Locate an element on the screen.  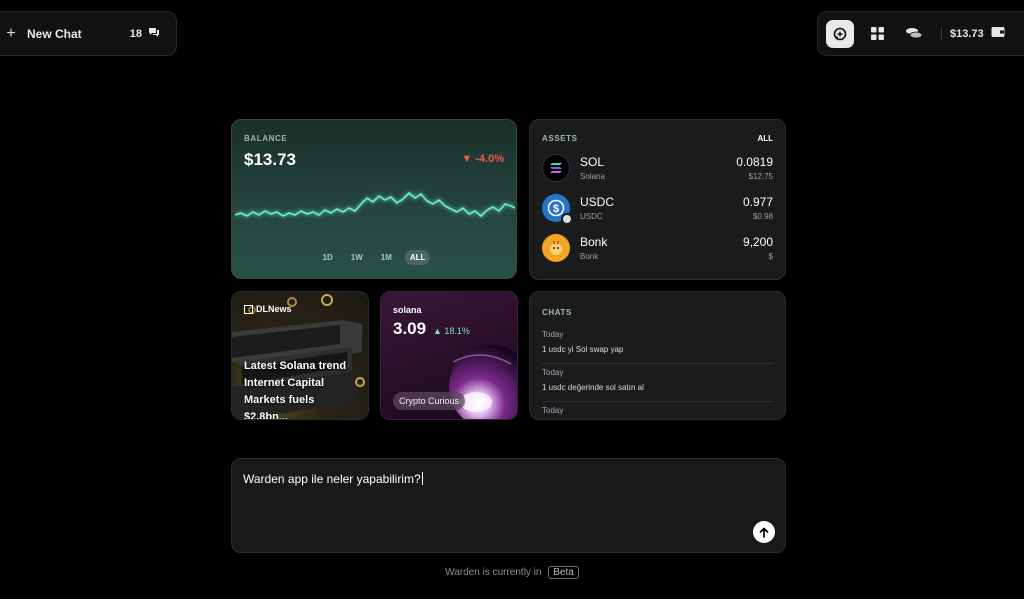
asset-symbol: Bonk is located at coordinates (594, 242).